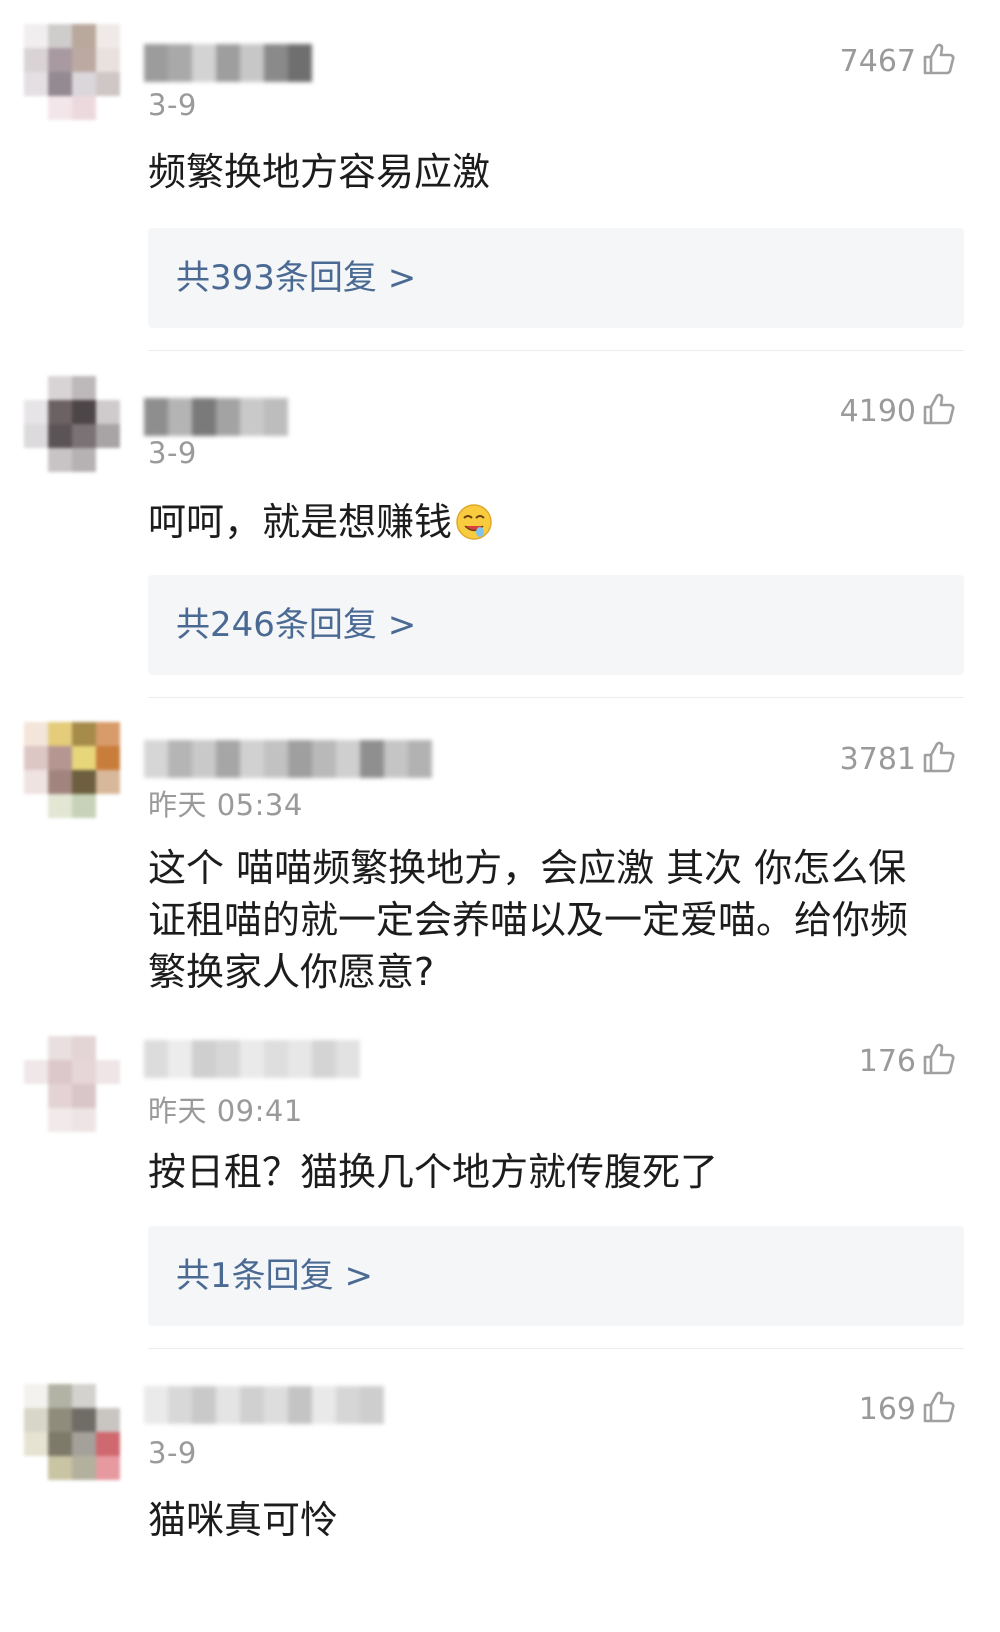 This screenshot has height=1632, width=1000. Describe the element at coordinates (433, 1172) in the screenshot. I see `comment-text: 按日租？猫换几个地方就传腹死了` at that location.